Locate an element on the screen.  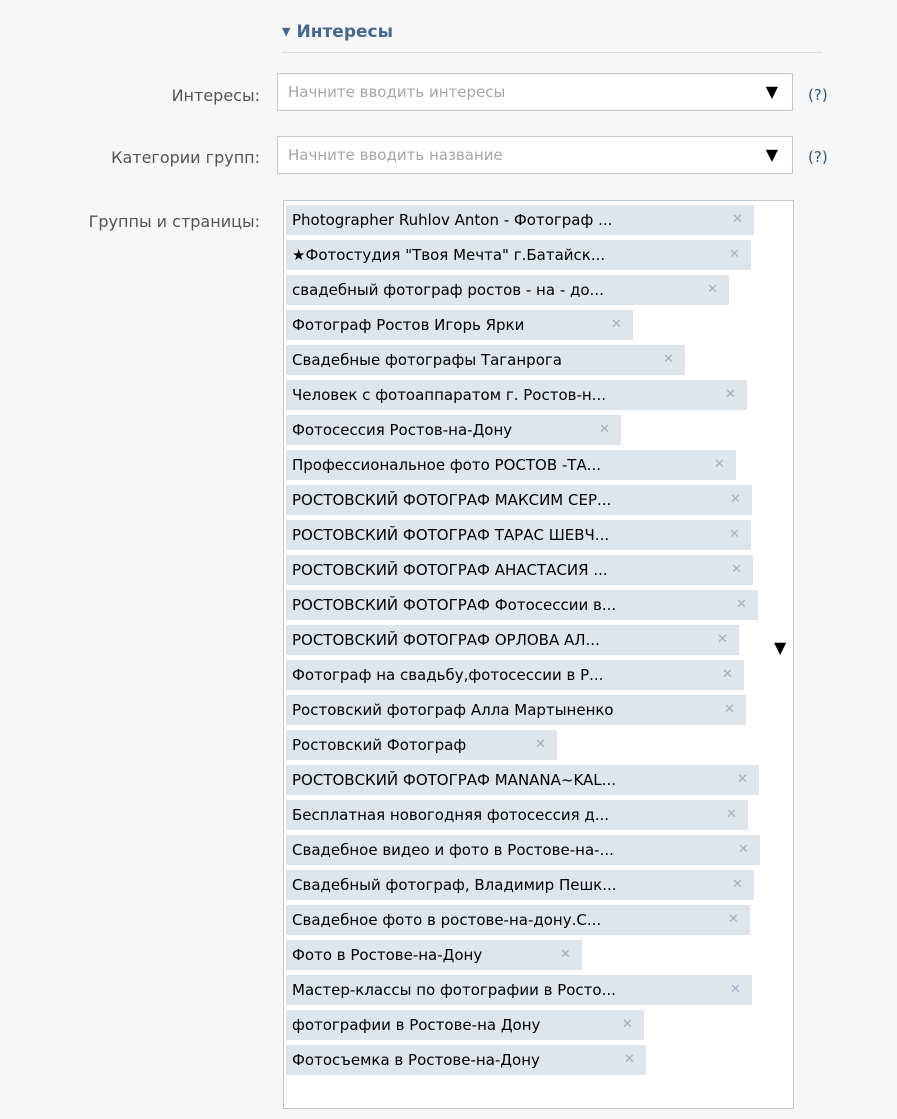
group-token: Свадебные фотографы Таганрога ✕ is located at coordinates (485, 360).